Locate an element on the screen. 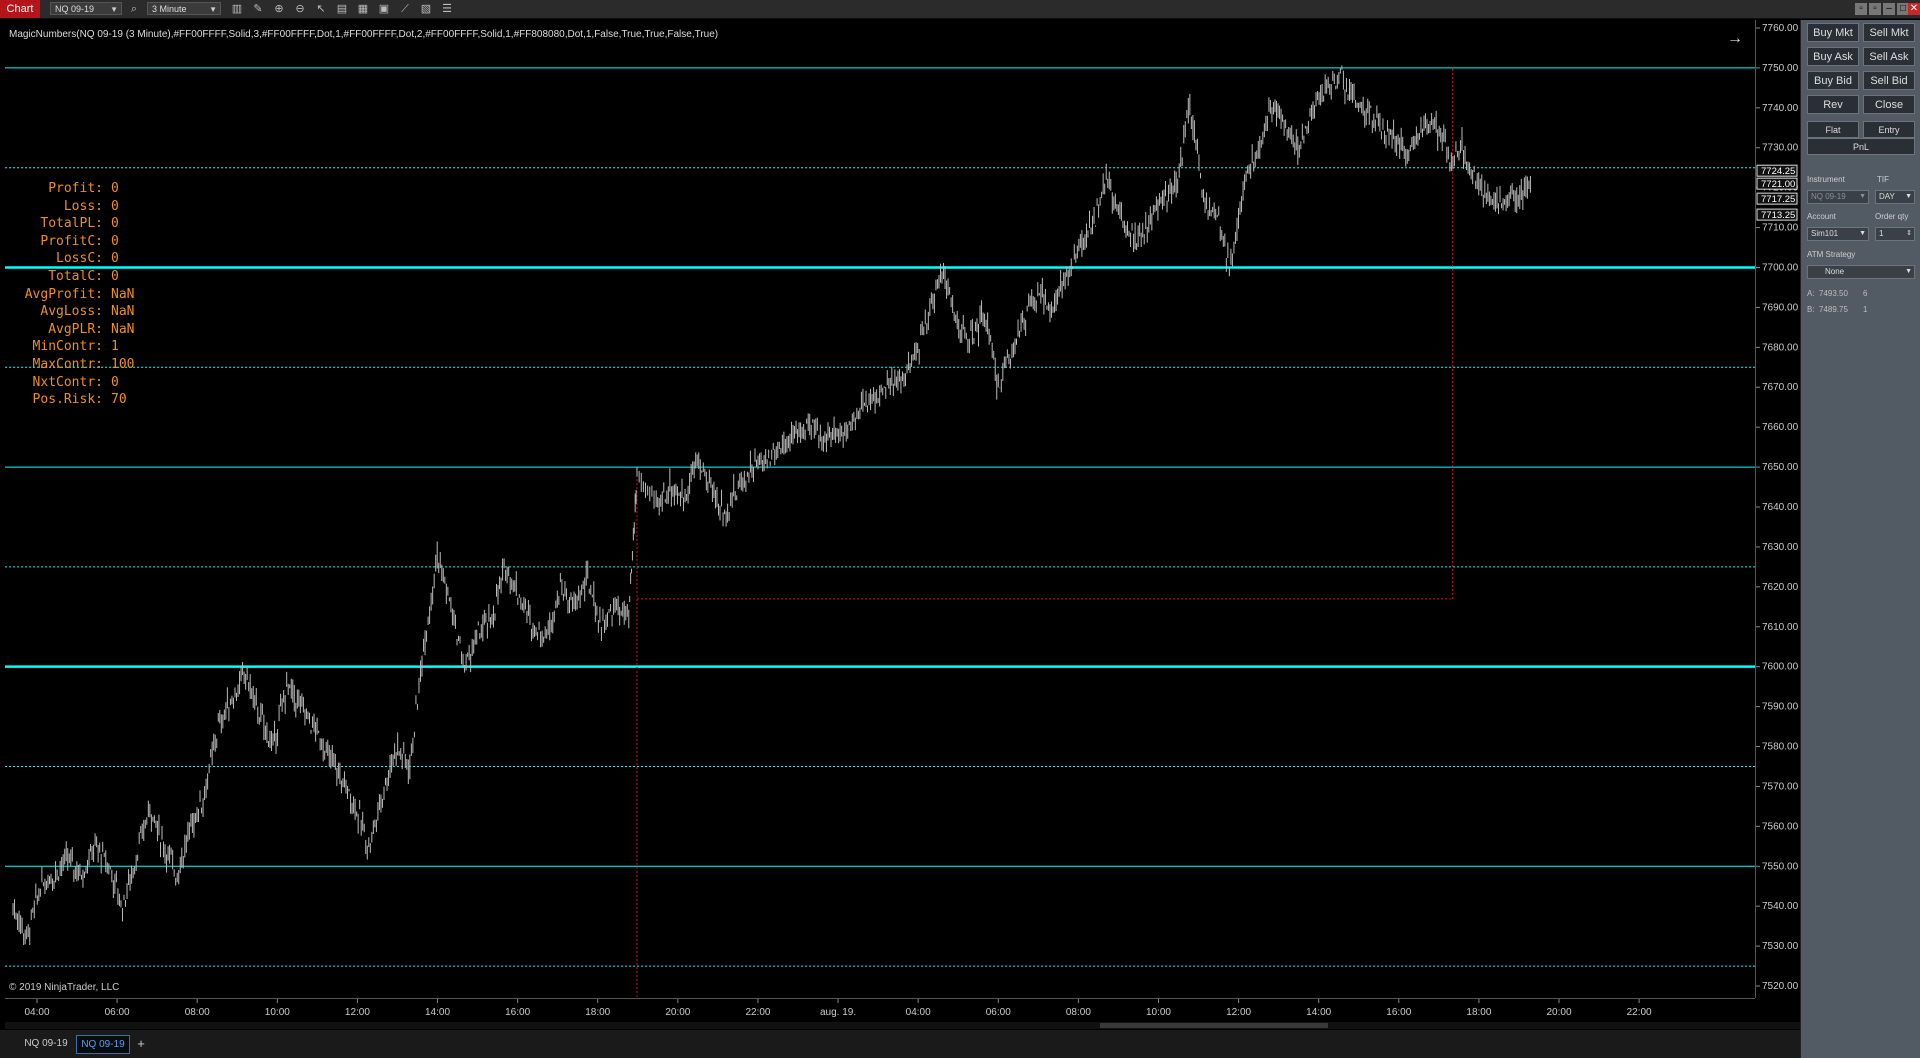  stat-row: TotalC: 0 is located at coordinates (73, 277).